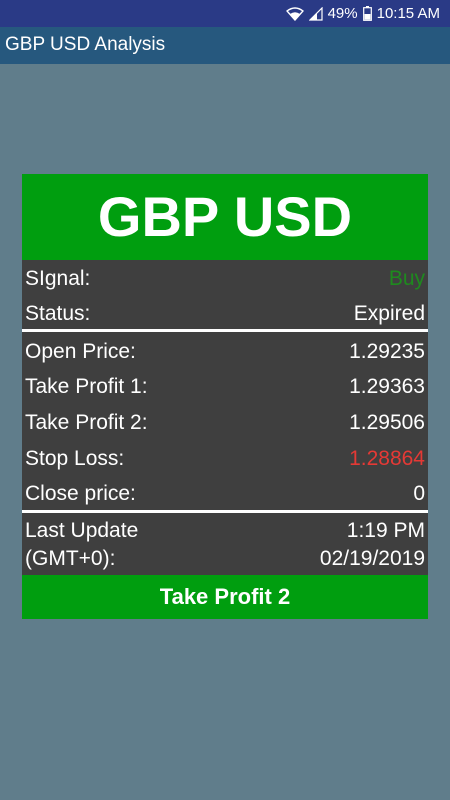 This screenshot has height=800, width=450. Describe the element at coordinates (406, 278) in the screenshot. I see `signal-value: Buy` at that location.